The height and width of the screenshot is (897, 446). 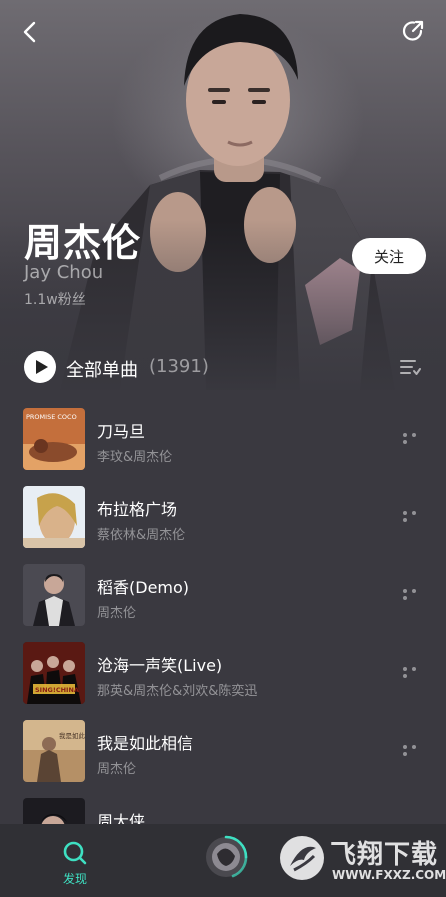 I want to click on watermark: 飞翔下载 WWW.FXXZ.COM, so click(x=361, y=860).